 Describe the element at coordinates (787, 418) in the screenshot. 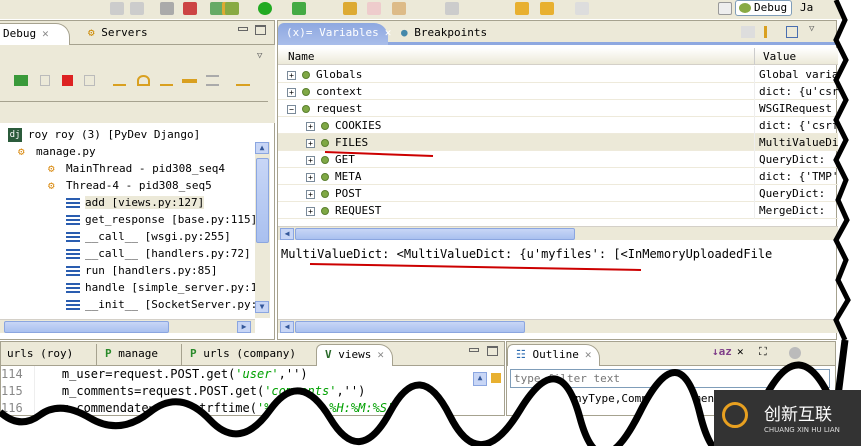

I see `watermark-logo: 创新互联 CHUANG XIN HU LIAN` at that location.